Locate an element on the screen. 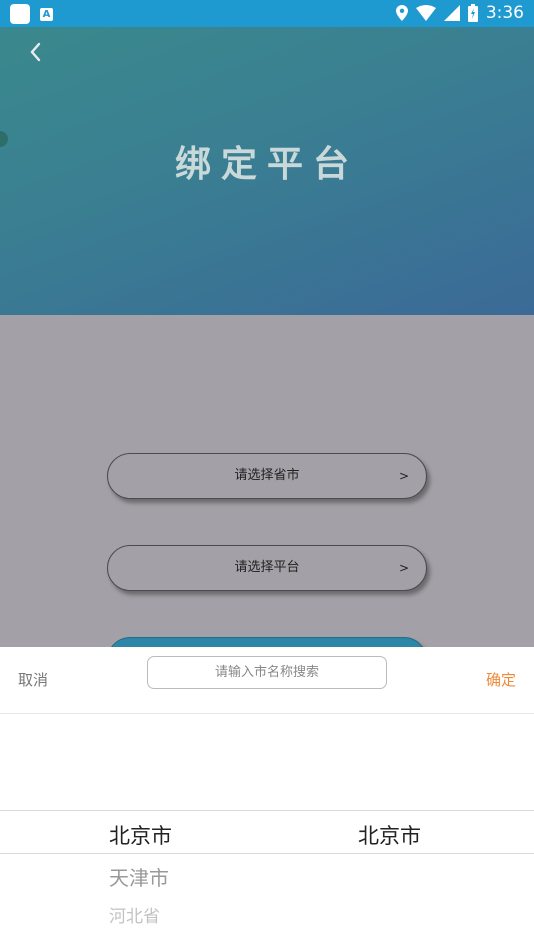 The image size is (534, 950). divider is located at coordinates (267, 713).